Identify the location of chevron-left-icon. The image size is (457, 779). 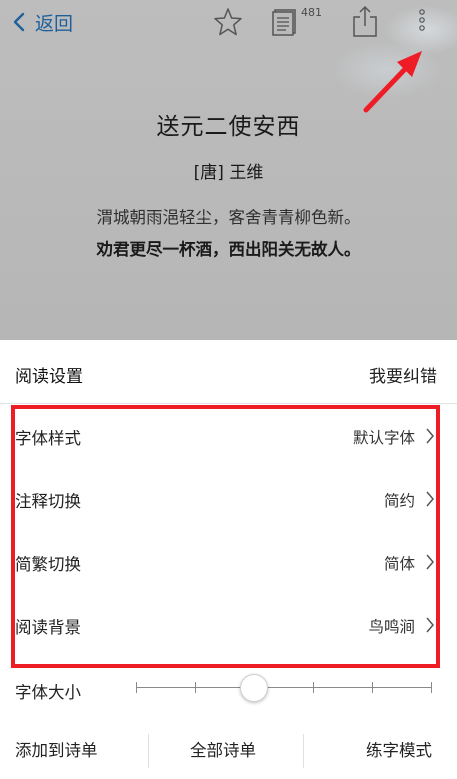
(19, 22).